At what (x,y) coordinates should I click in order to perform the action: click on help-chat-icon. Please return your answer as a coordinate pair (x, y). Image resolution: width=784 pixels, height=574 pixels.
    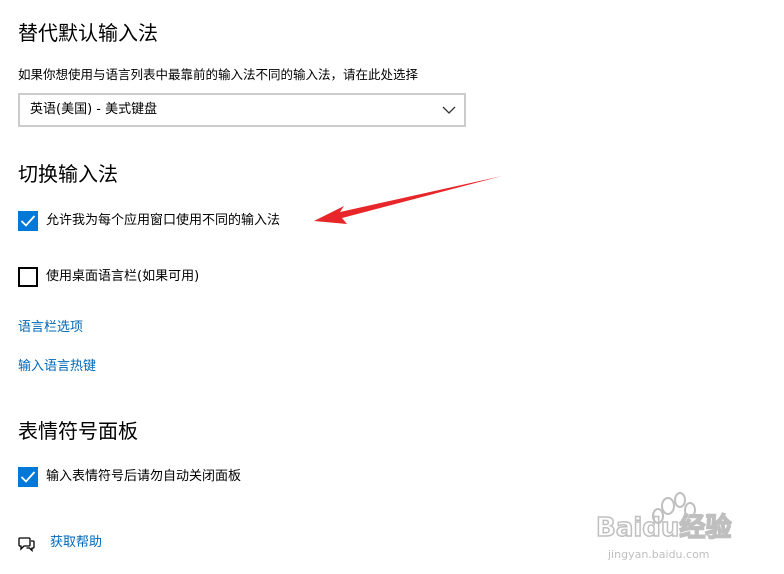
    Looking at the image, I should click on (26, 545).